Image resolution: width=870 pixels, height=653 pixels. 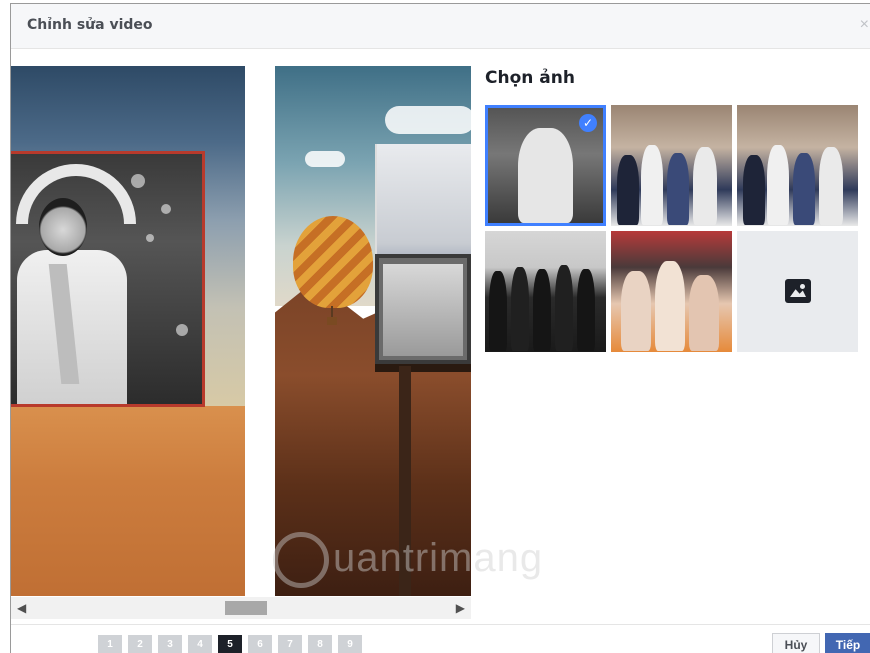 I want to click on page-button-9: 9, so click(x=350, y=644).